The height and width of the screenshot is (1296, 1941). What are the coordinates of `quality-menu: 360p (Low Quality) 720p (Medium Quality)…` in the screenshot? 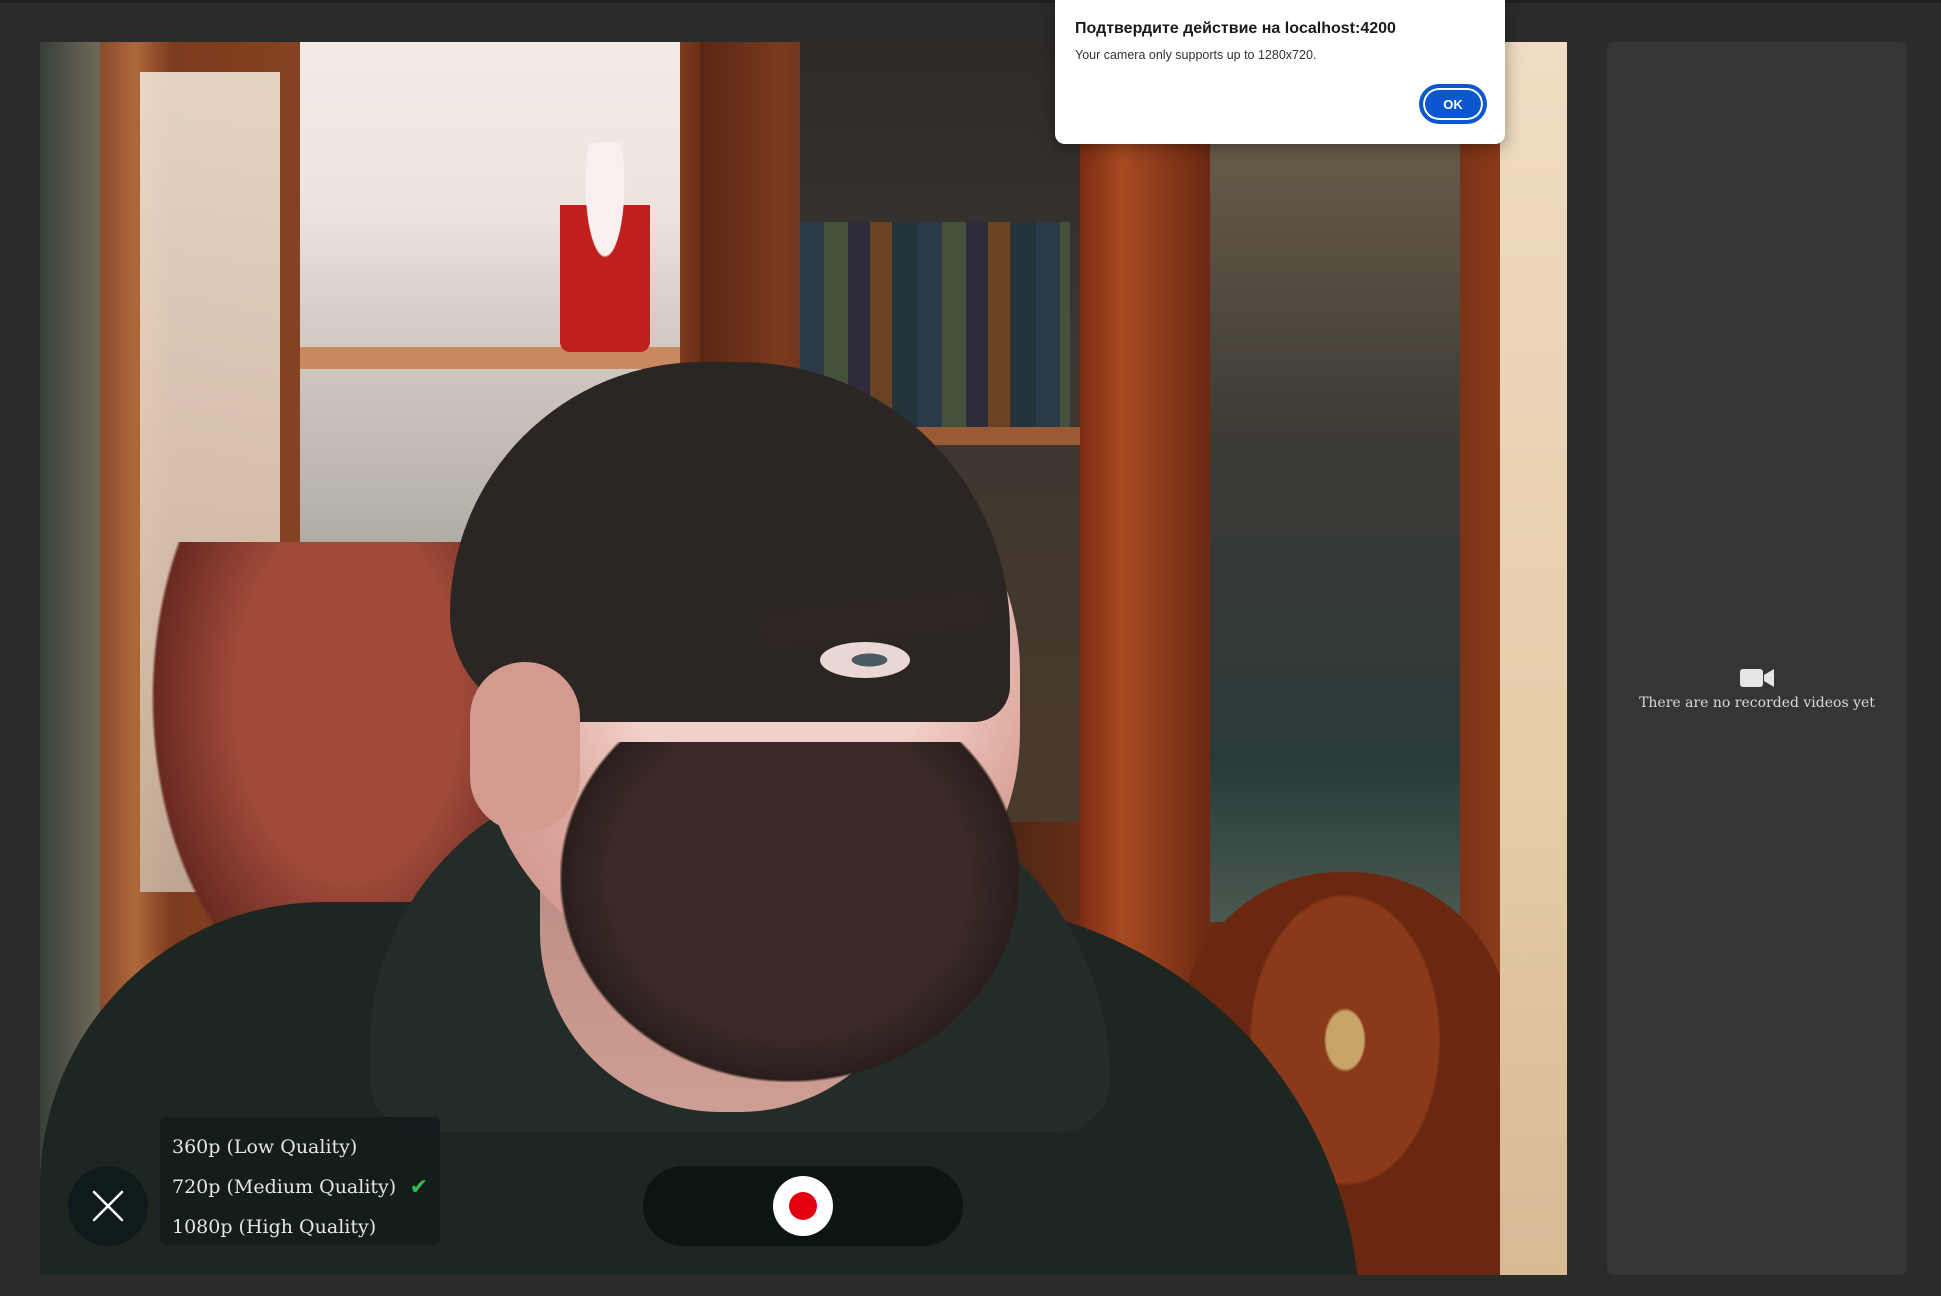 It's located at (300, 1181).